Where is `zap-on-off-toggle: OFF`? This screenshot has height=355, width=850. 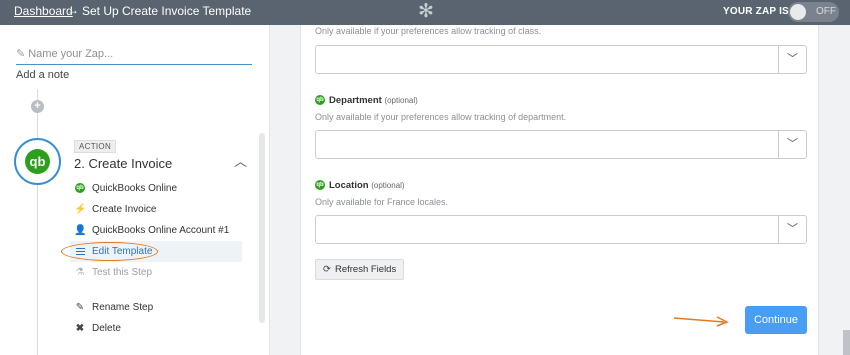
zap-on-off-toggle: OFF is located at coordinates (813, 12).